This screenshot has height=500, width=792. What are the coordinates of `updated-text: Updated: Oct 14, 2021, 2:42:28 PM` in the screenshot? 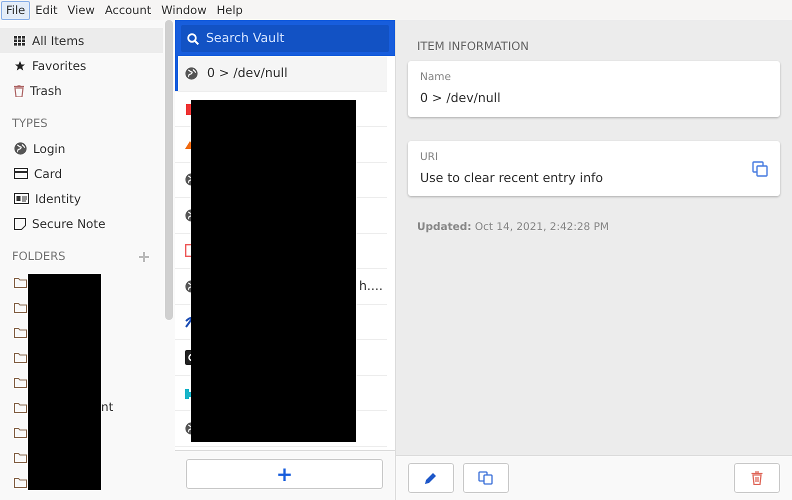 It's located at (513, 228).